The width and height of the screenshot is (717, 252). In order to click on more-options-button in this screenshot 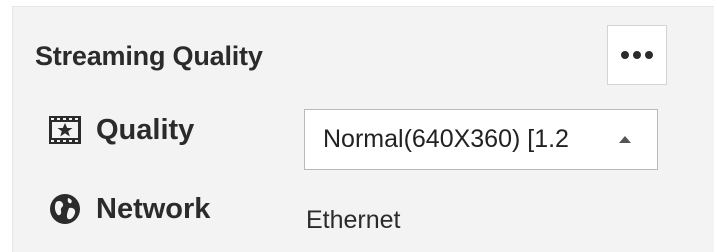, I will do `click(637, 55)`.